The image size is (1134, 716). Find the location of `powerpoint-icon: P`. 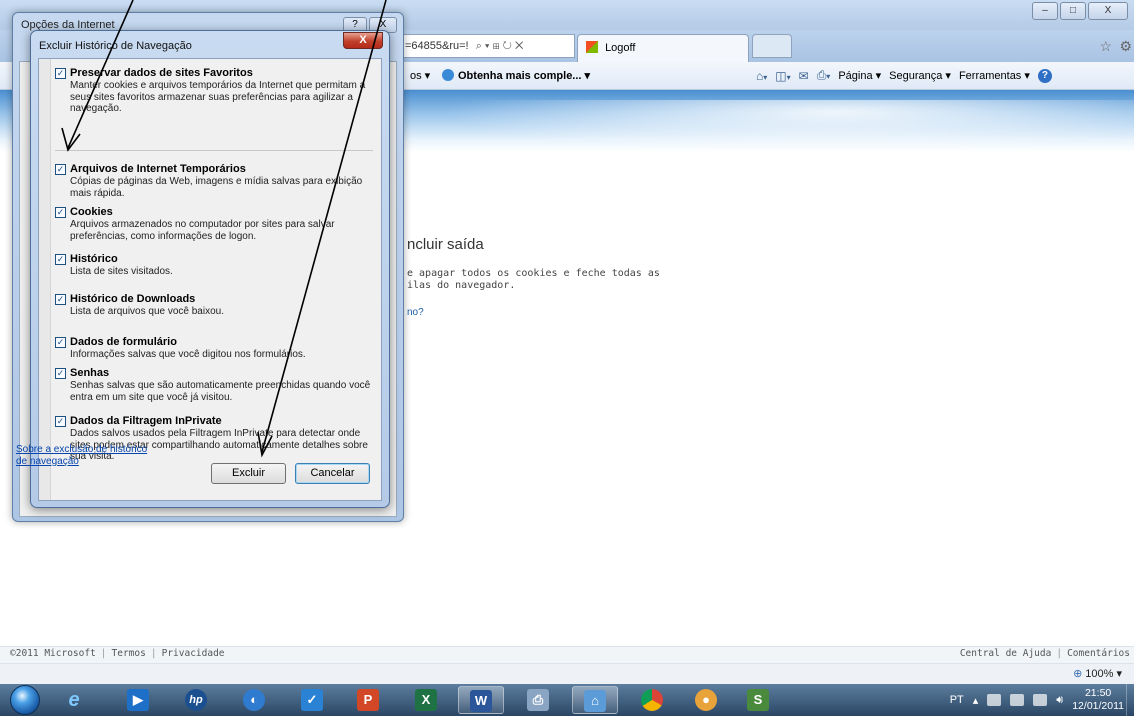

powerpoint-icon: P is located at coordinates (368, 700).